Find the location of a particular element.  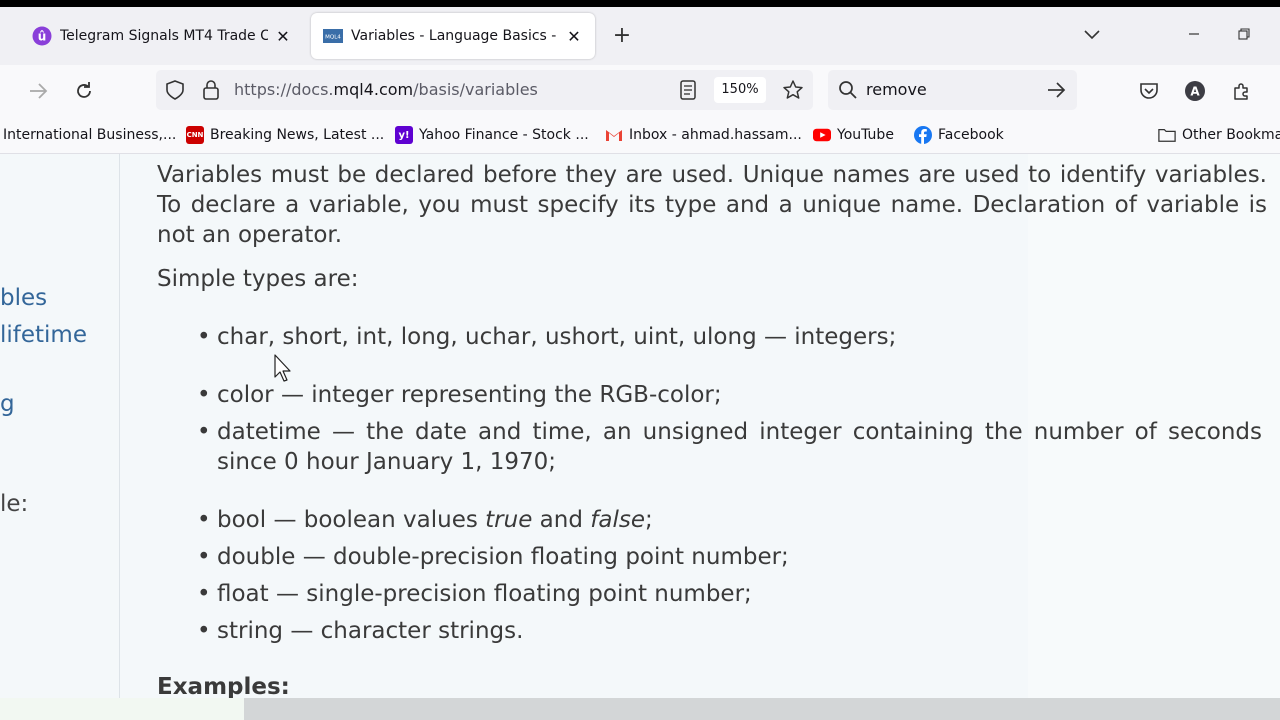

url-text: https://docs.mql4.com/basis/variables is located at coordinates (386, 89).